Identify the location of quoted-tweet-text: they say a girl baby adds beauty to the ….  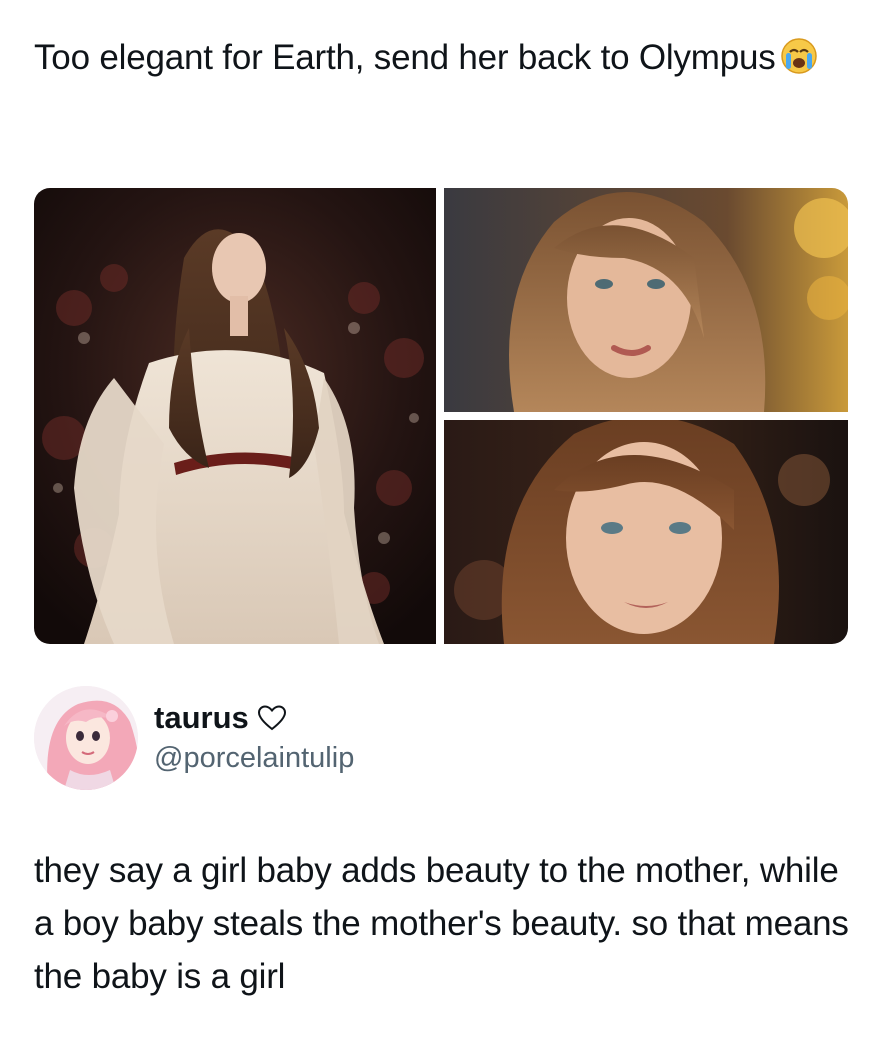
(441, 923).